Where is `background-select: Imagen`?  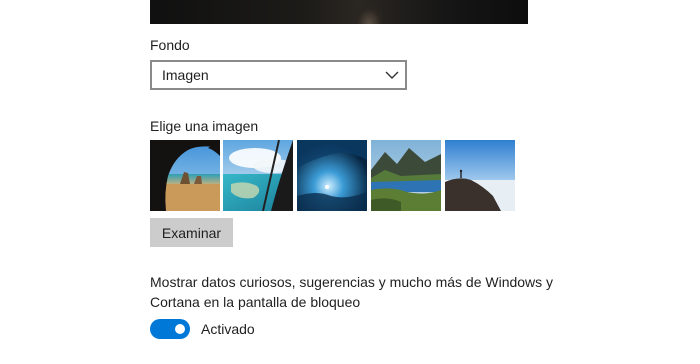
background-select: Imagen is located at coordinates (278, 75).